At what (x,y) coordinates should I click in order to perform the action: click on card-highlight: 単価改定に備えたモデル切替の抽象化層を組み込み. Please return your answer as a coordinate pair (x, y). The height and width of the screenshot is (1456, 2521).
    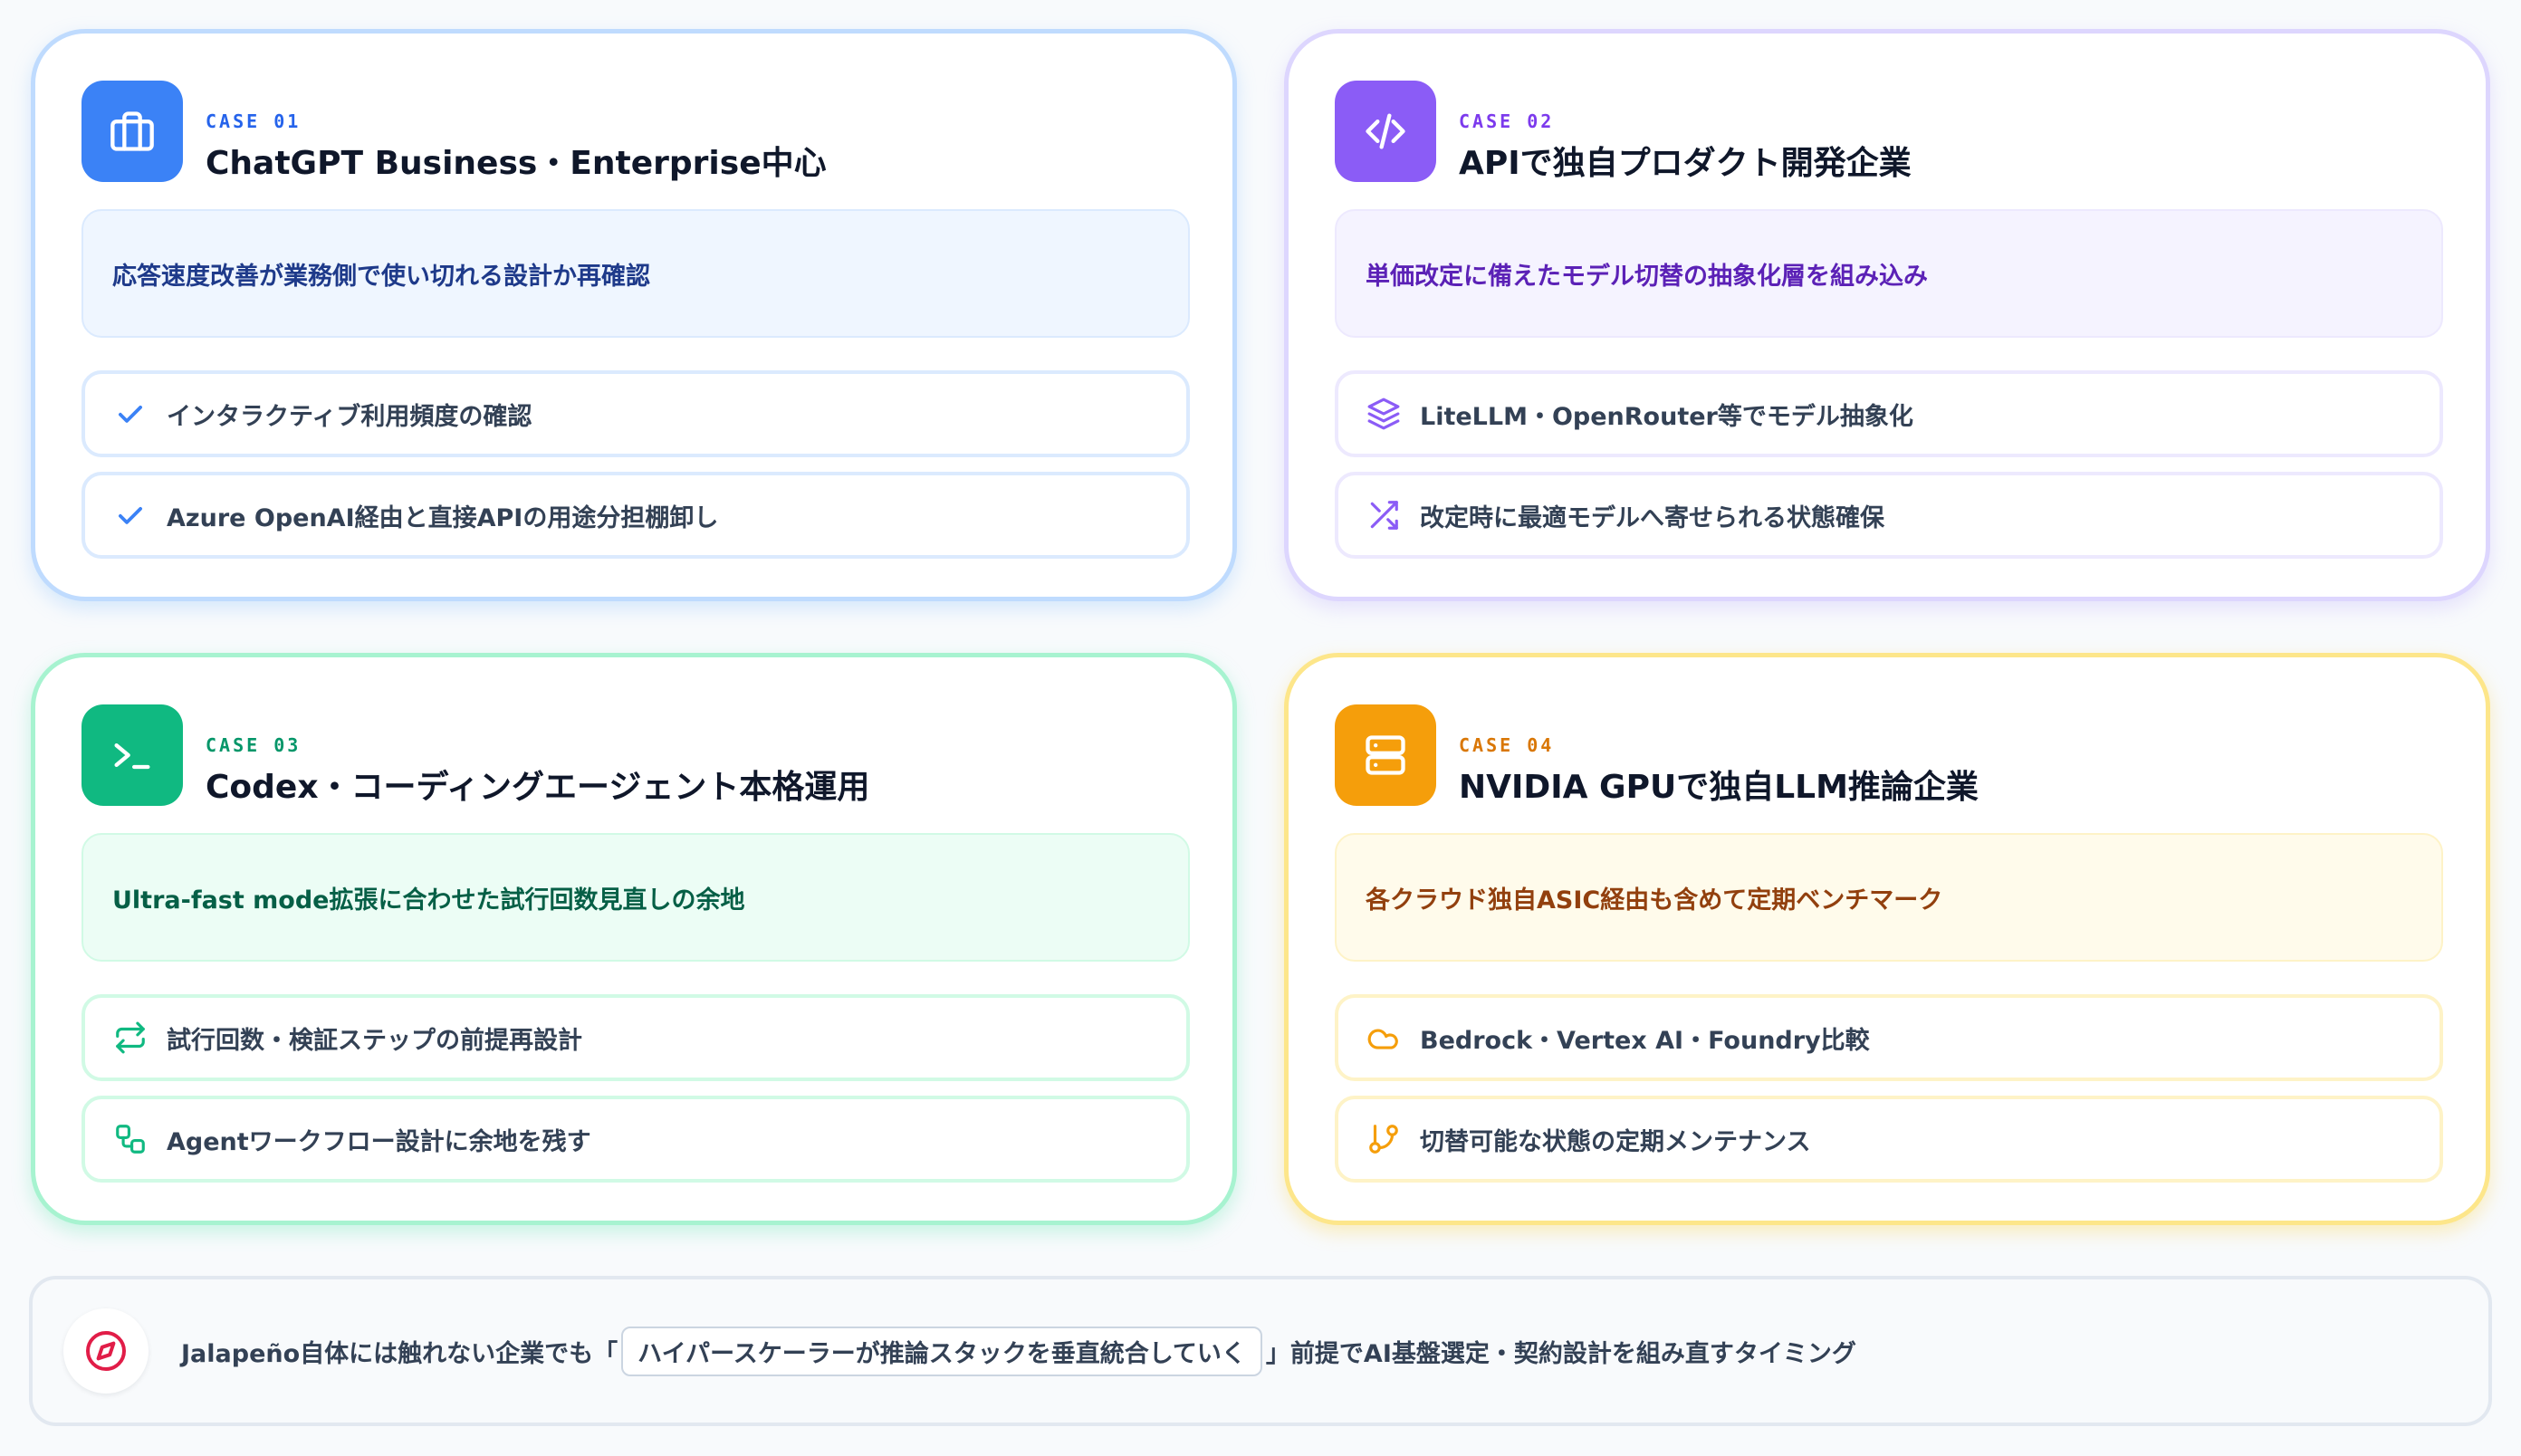
    Looking at the image, I should click on (1889, 274).